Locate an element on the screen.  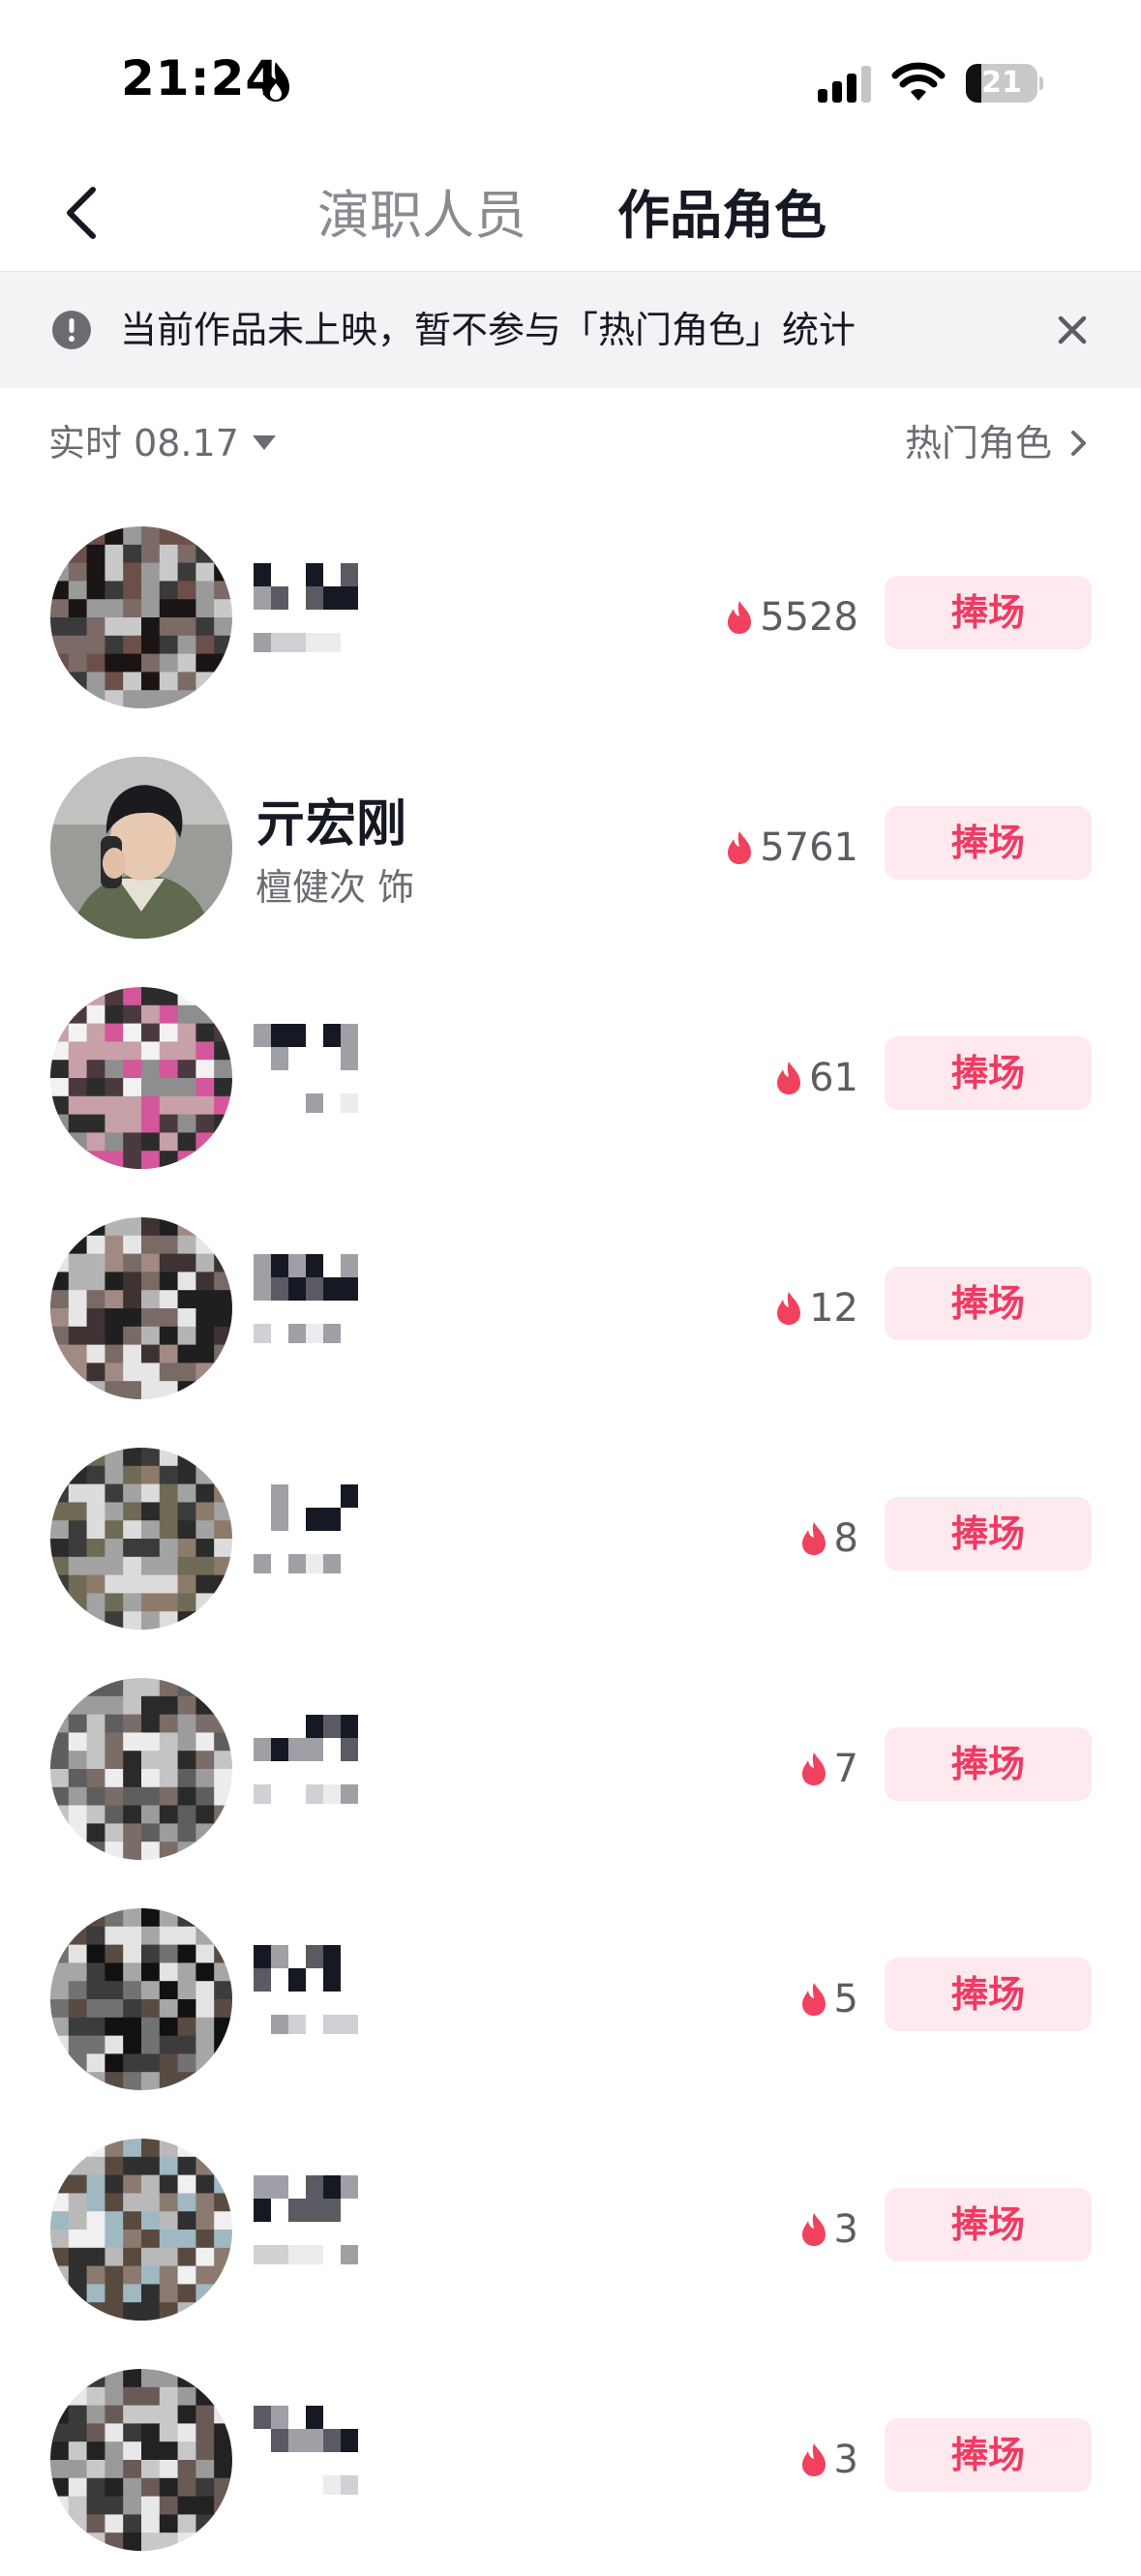
cellular-signal-icon is located at coordinates (844, 84).